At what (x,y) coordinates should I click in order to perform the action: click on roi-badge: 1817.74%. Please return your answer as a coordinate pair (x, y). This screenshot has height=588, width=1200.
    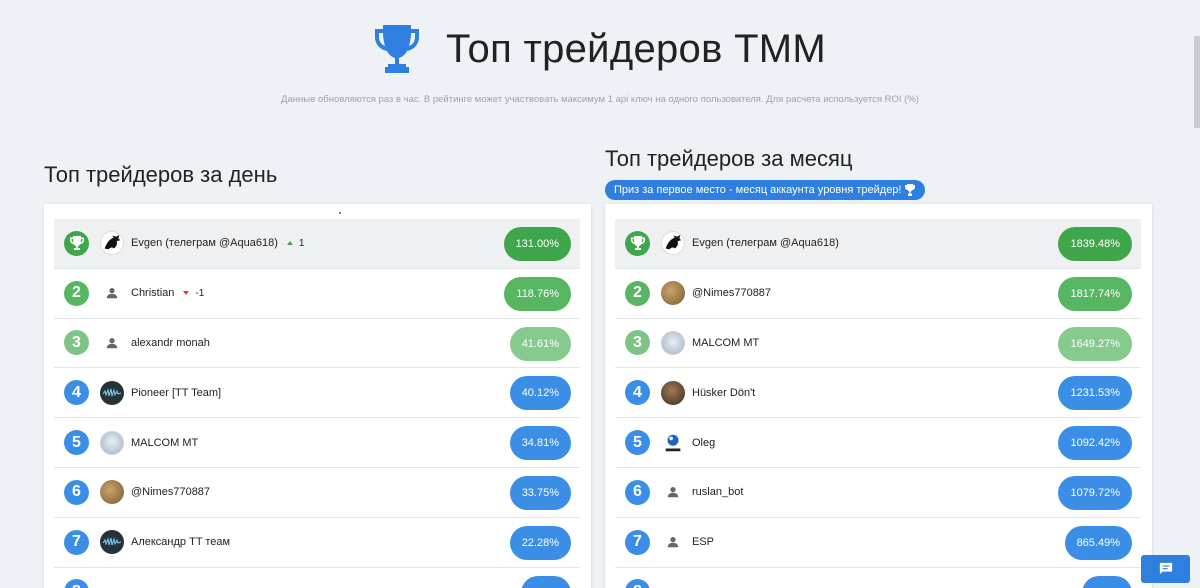
    Looking at the image, I should click on (1095, 293).